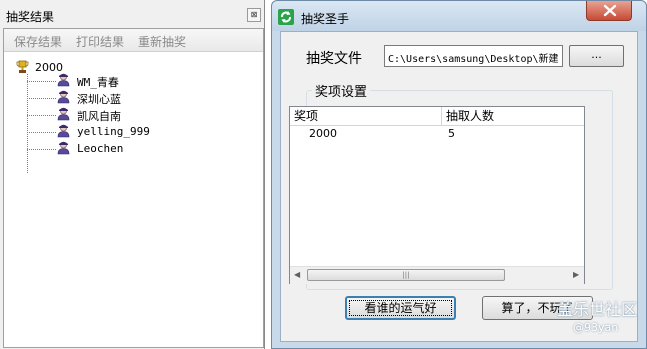 The image size is (647, 349). I want to click on scroll-left-icon: ◀, so click(297, 274).